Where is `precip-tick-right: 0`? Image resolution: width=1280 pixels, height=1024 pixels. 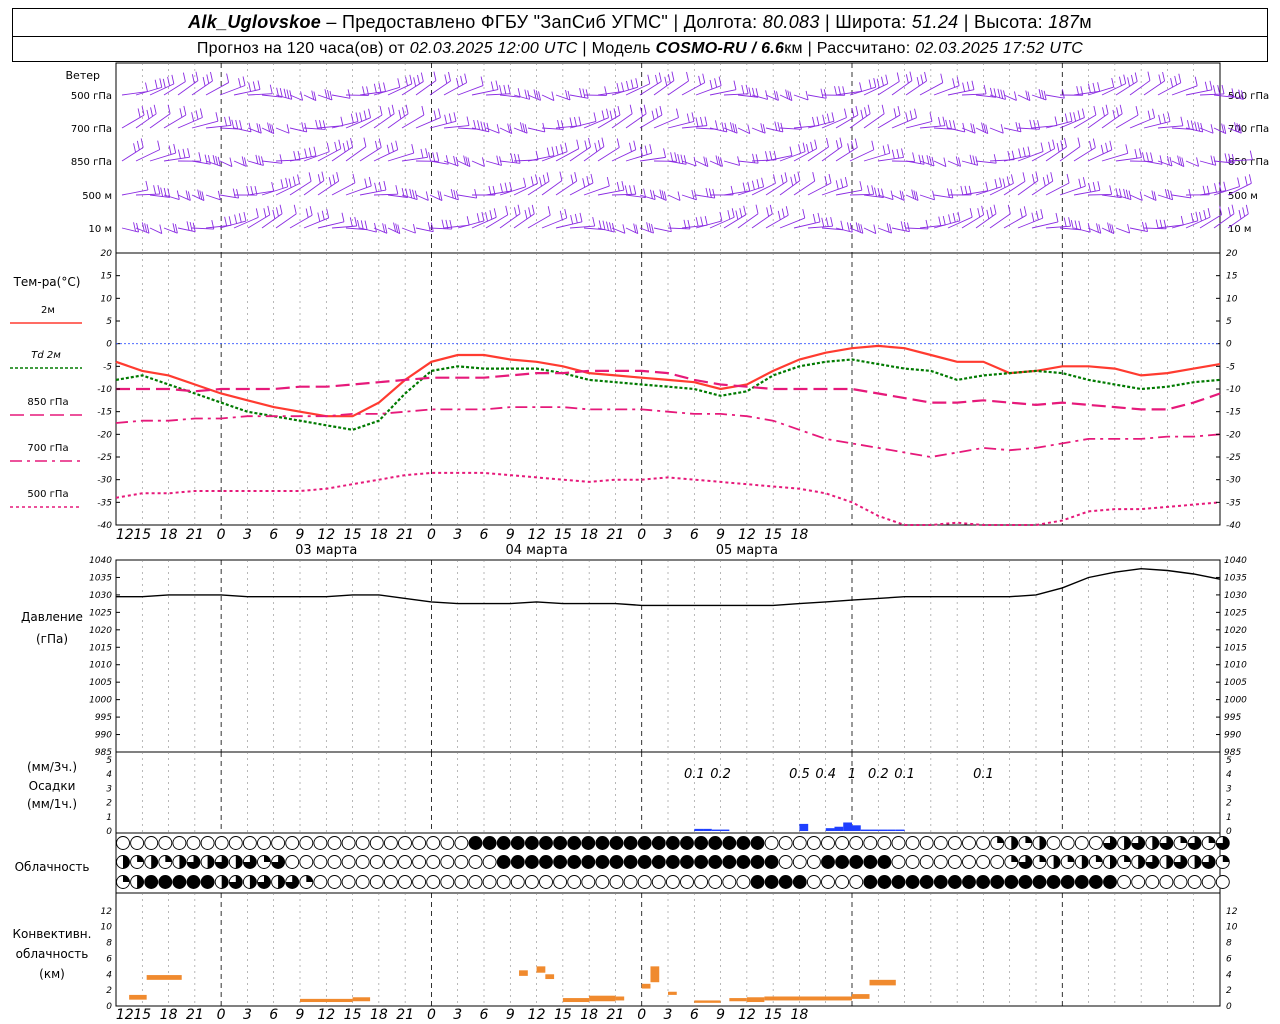
precip-tick-right: 0 is located at coordinates (1229, 832).